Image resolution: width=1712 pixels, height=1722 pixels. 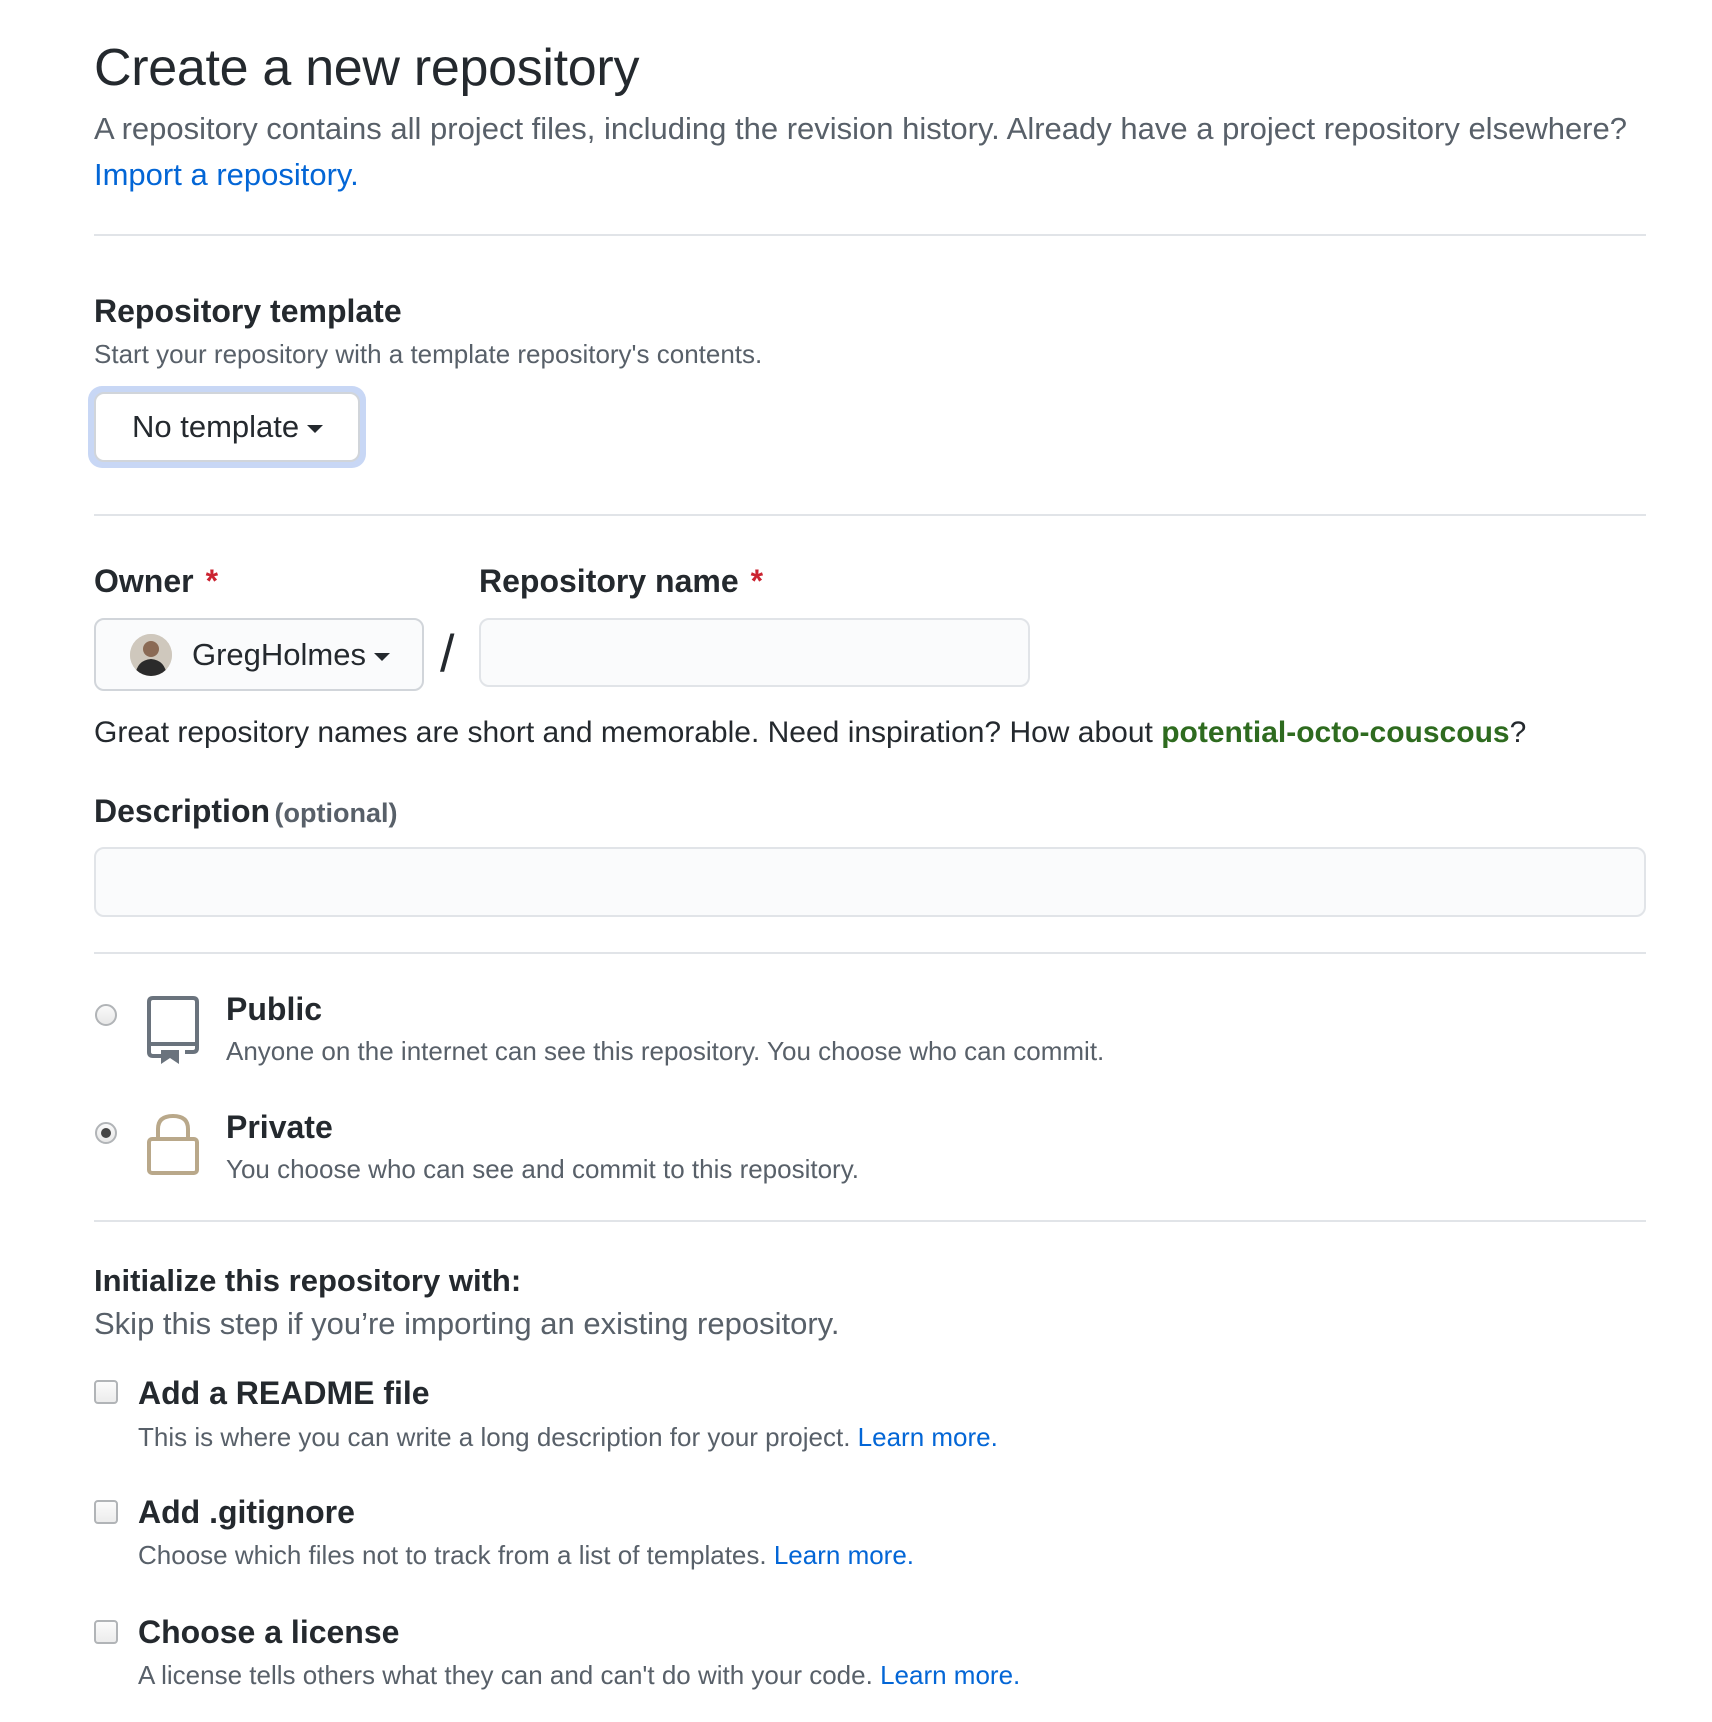 I want to click on license-learn-more-link: Learn more., so click(x=950, y=1675).